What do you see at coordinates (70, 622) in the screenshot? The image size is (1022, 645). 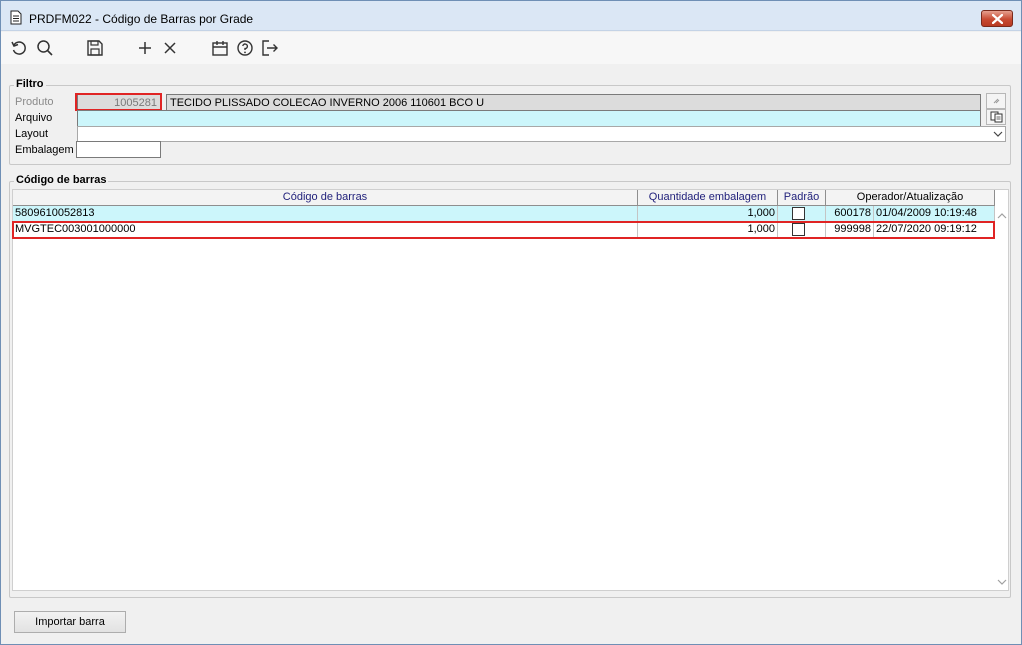 I see `import-barcode-button: Importar barra` at bounding box center [70, 622].